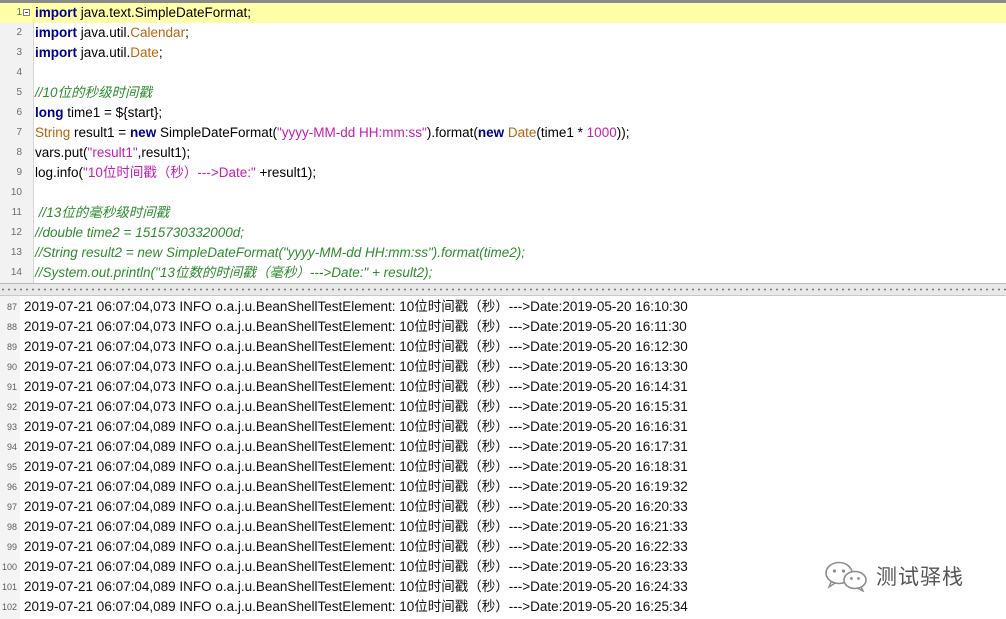 This screenshot has width=1006, height=619. What do you see at coordinates (11, 347) in the screenshot?
I see `log-line-number: 89` at bounding box center [11, 347].